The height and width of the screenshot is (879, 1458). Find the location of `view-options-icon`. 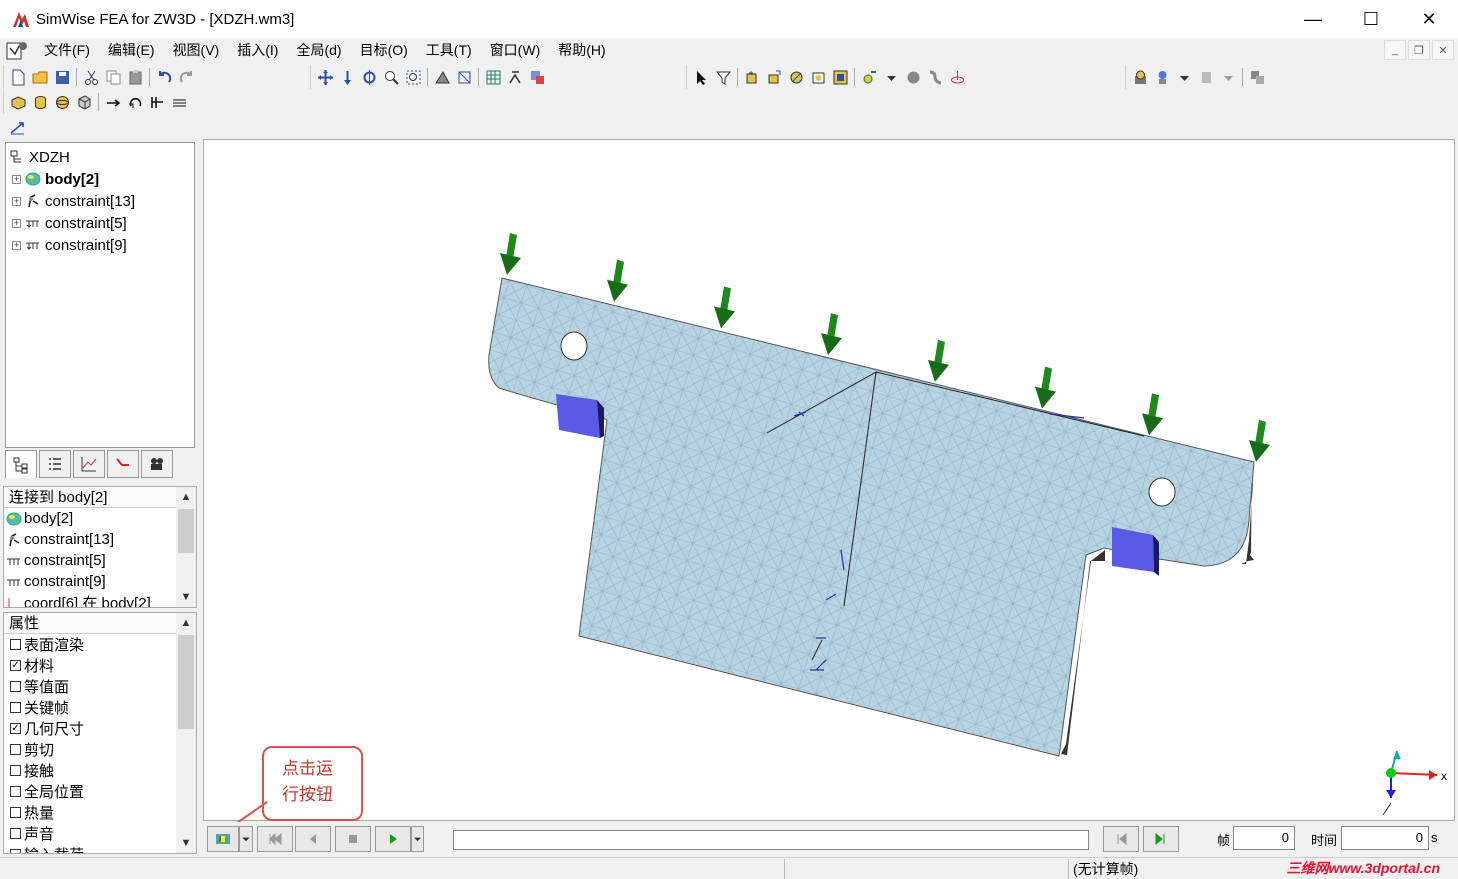

view-options-icon is located at coordinates (537, 77).